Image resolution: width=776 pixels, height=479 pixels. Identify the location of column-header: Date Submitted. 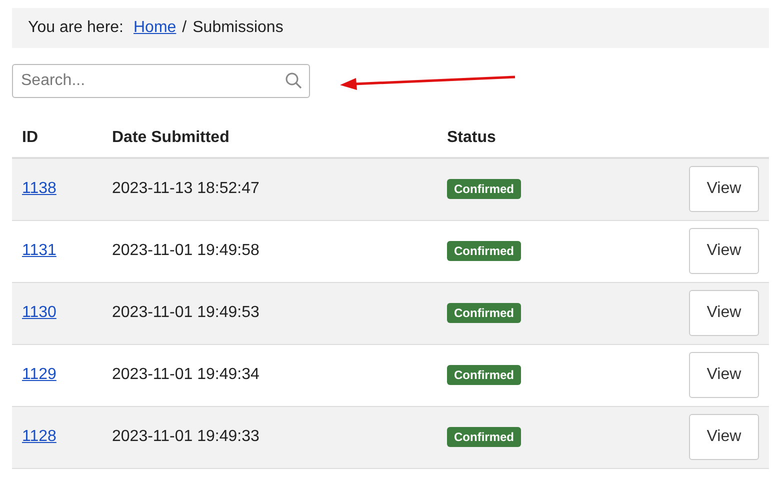
(171, 137).